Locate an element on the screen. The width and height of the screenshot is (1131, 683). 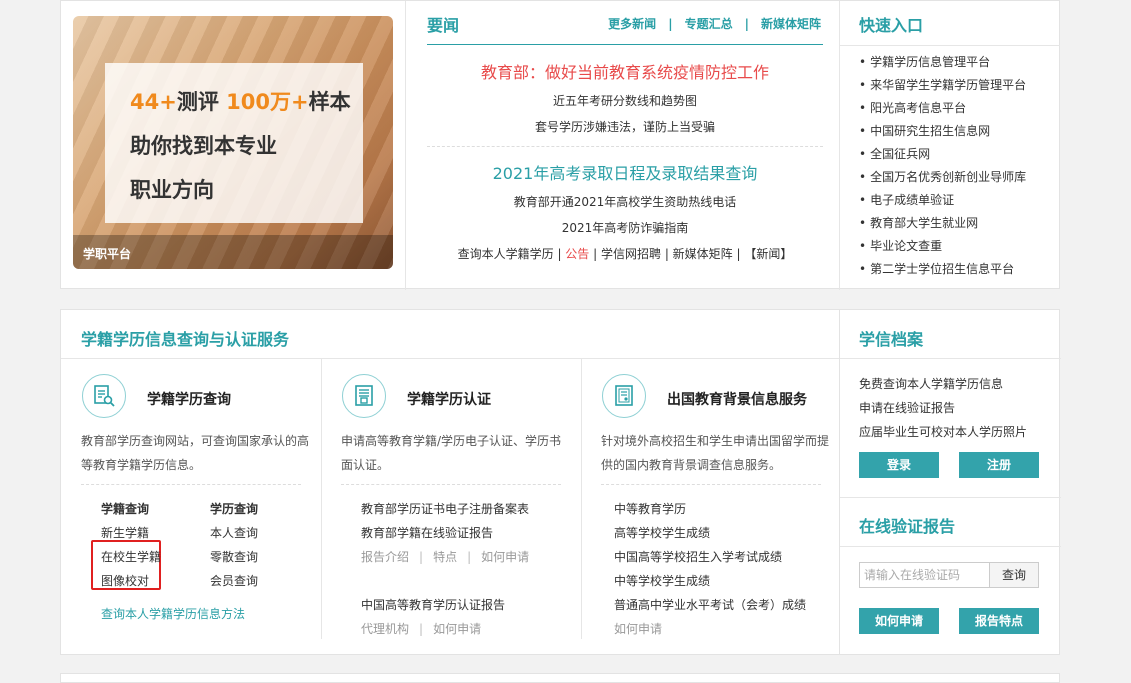
banner-line-1: 44+测评 100万+样本 is located at coordinates (240, 102).